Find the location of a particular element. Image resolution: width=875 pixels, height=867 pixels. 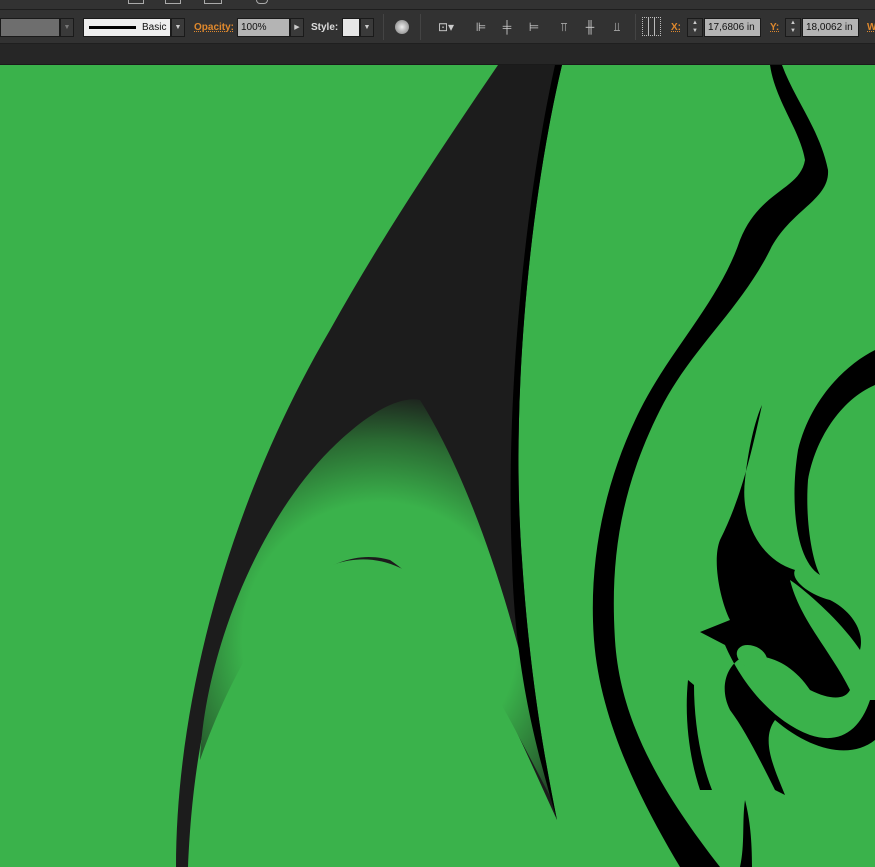

y-input: 18,0062 in is located at coordinates (830, 27).